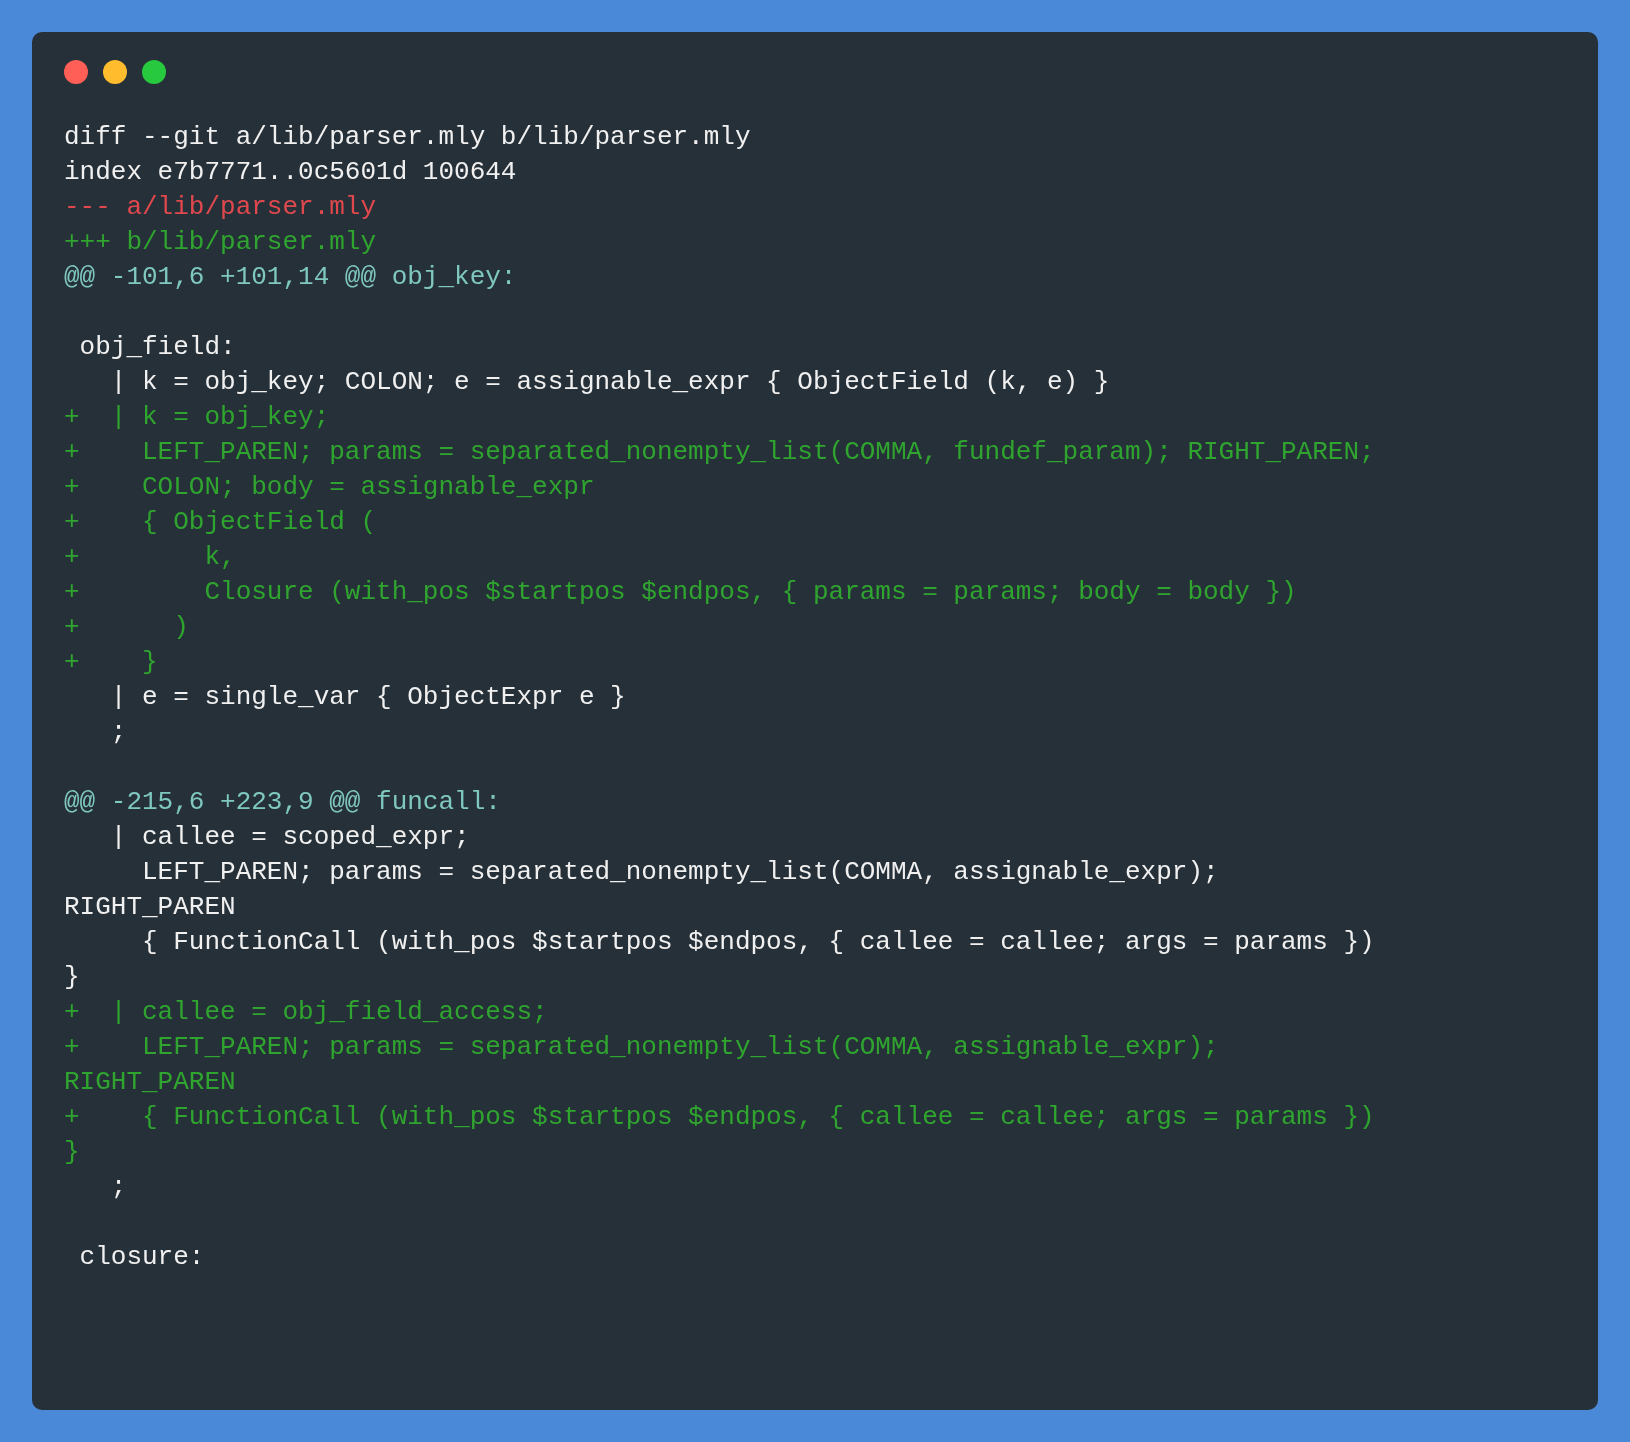 The height and width of the screenshot is (1442, 1630). I want to click on hunk-header: @@ -215,6 +223,9 @@ funcall:, so click(282, 802).